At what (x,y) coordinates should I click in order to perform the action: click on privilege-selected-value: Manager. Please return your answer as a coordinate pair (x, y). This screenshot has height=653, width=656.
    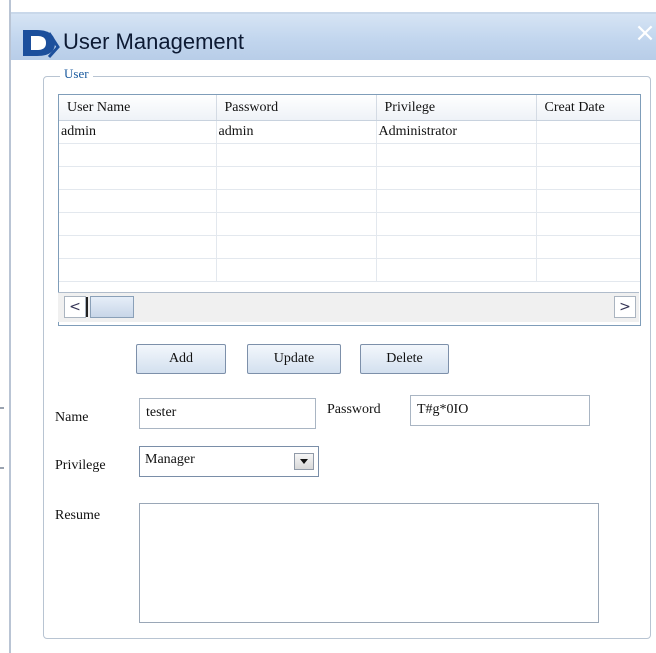
    Looking at the image, I should click on (170, 459).